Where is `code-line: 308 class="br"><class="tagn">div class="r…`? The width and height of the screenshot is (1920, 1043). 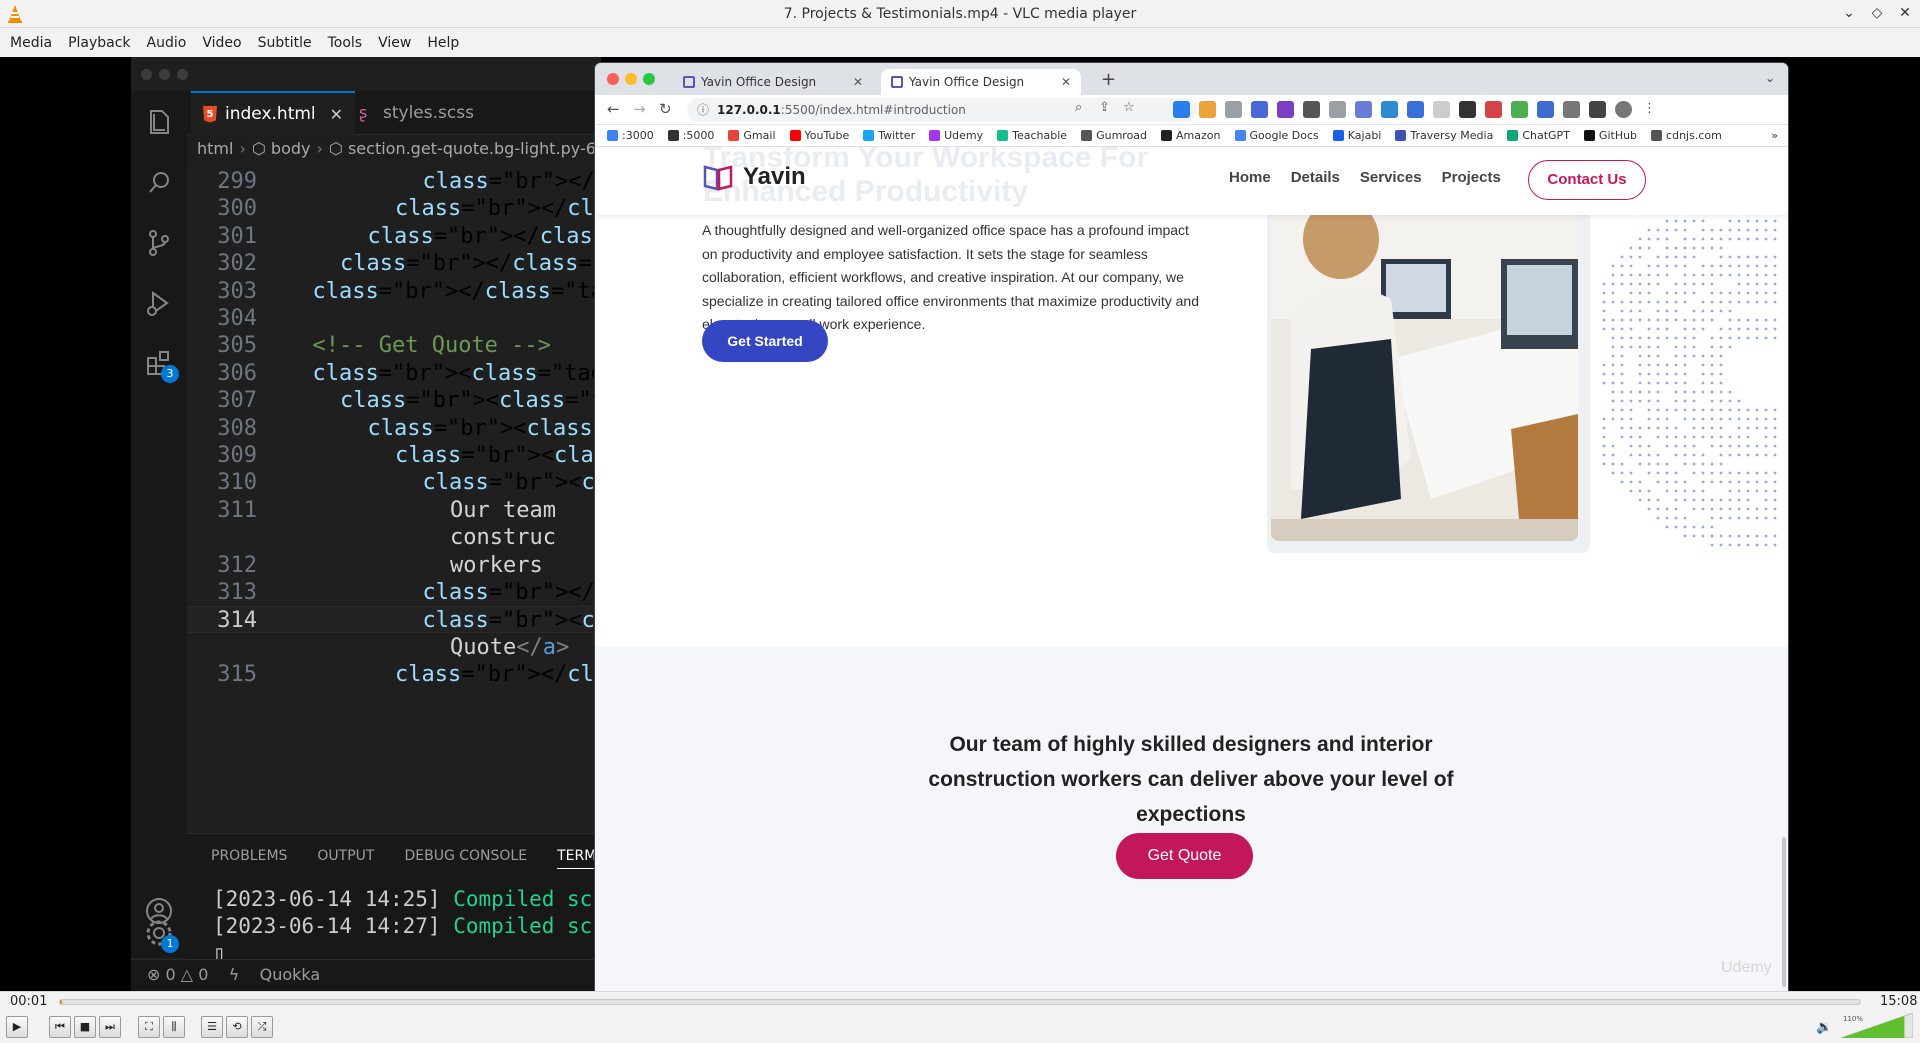 code-line: 308 class="br"><class="tagn">div class="r… is located at coordinates (394, 428).